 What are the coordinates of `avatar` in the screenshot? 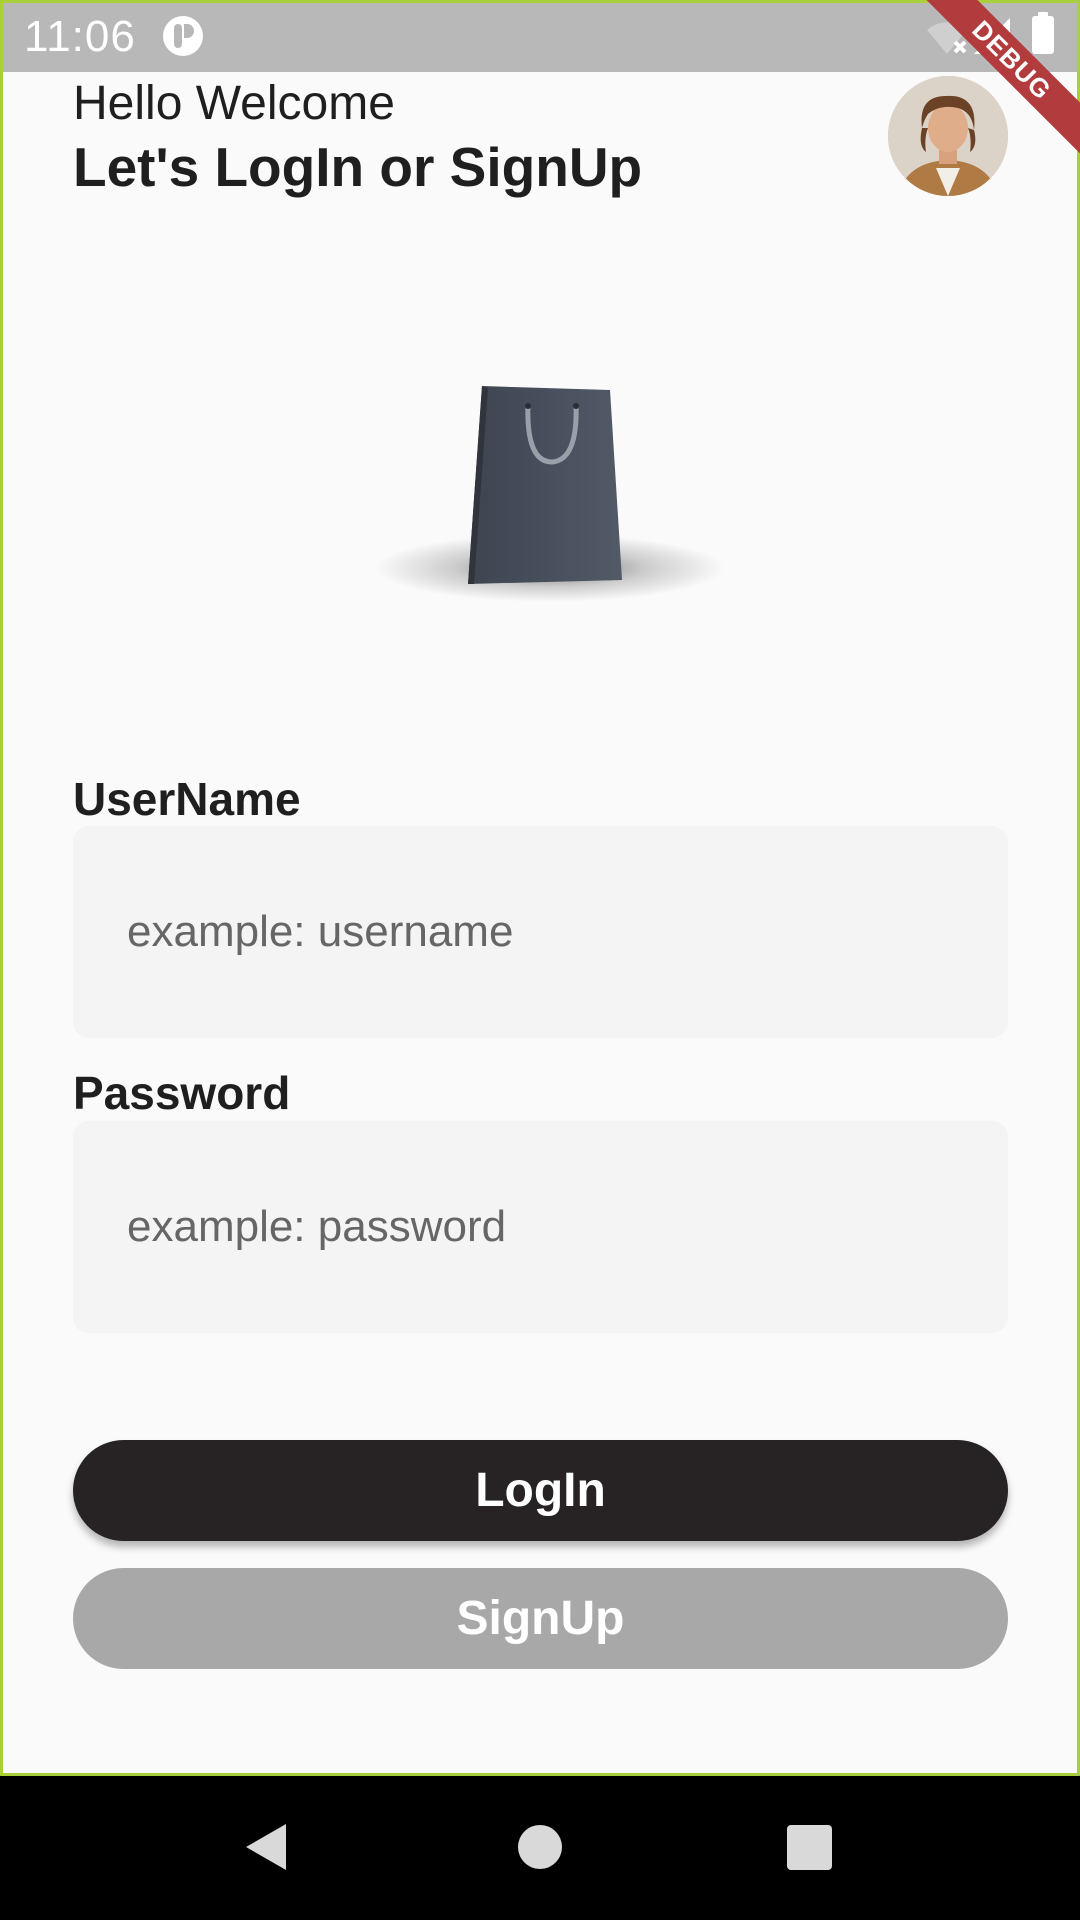 It's located at (948, 136).